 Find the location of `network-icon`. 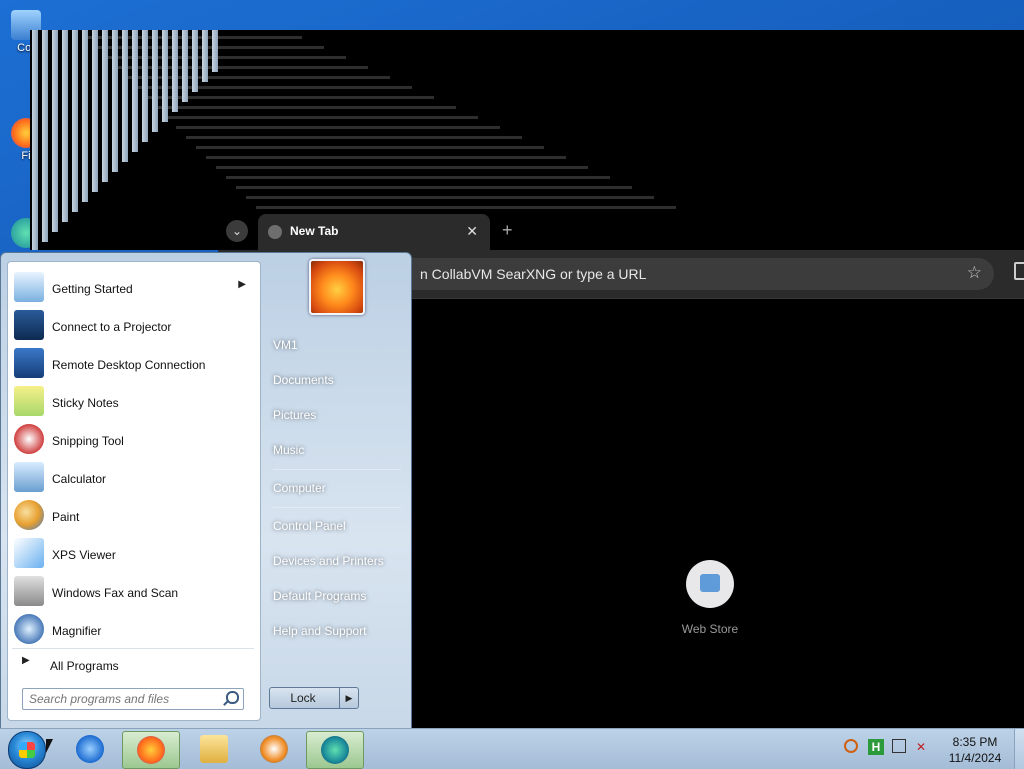

network-icon is located at coordinates (899, 746).